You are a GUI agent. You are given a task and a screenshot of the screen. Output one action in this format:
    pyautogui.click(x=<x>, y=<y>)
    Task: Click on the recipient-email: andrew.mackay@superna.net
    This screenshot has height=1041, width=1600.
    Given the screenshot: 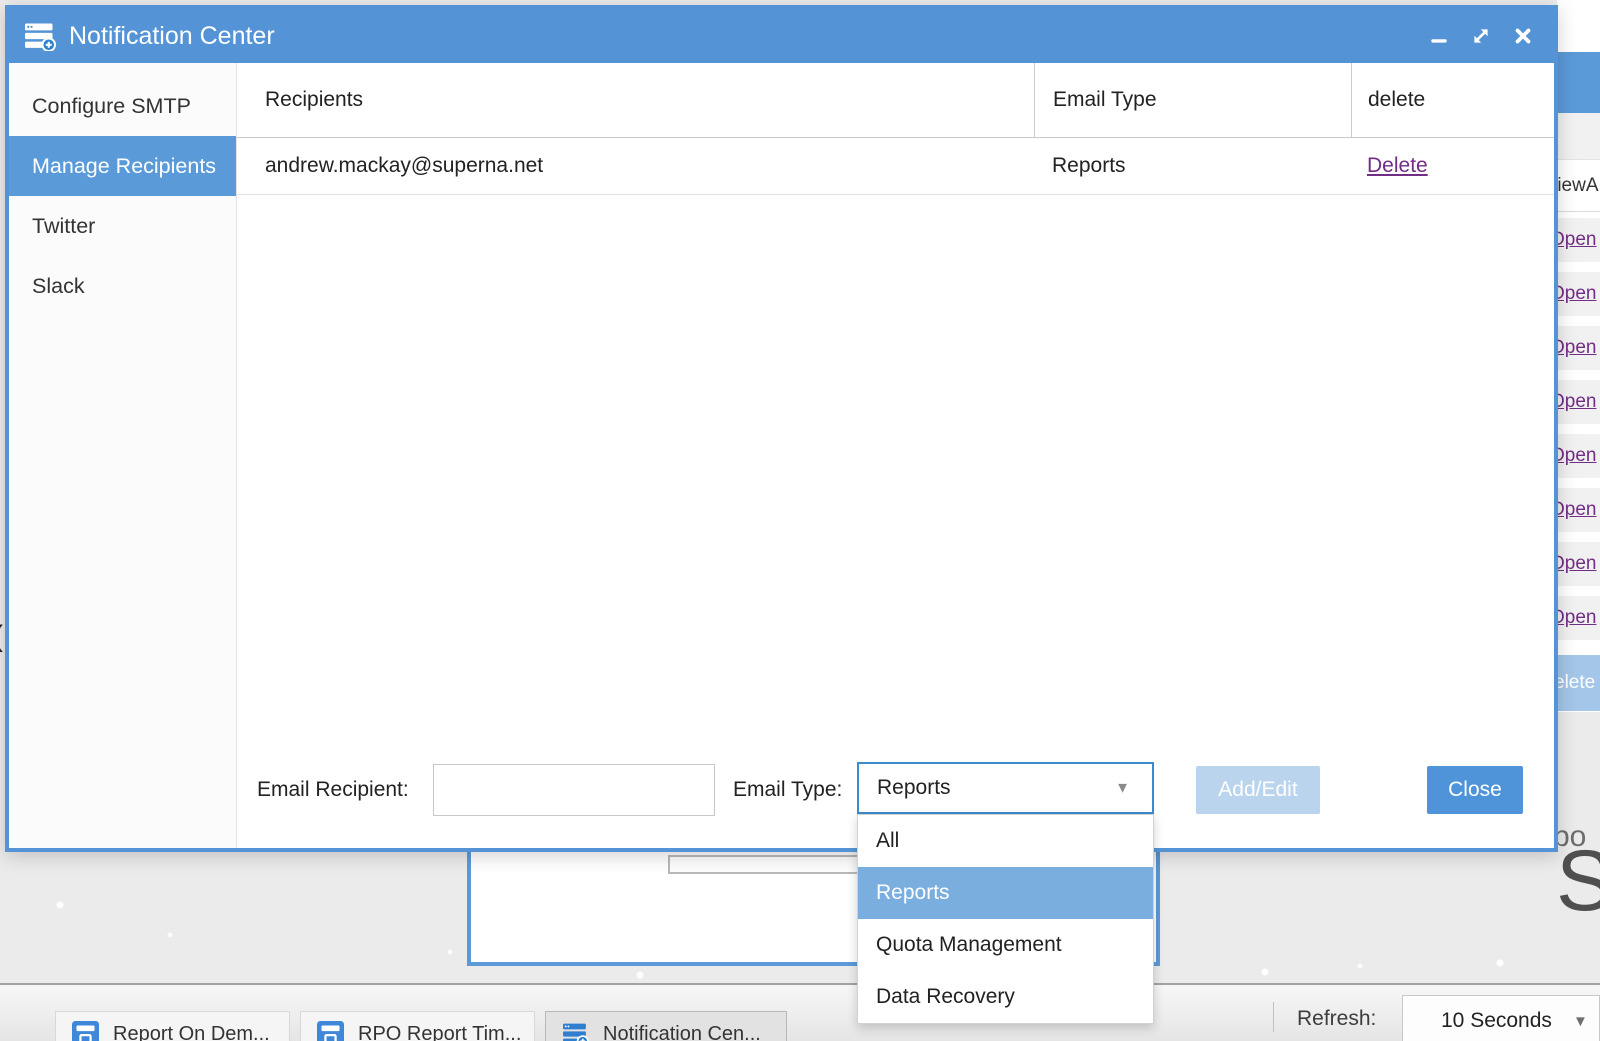 What is the action you would take?
    pyautogui.click(x=404, y=165)
    